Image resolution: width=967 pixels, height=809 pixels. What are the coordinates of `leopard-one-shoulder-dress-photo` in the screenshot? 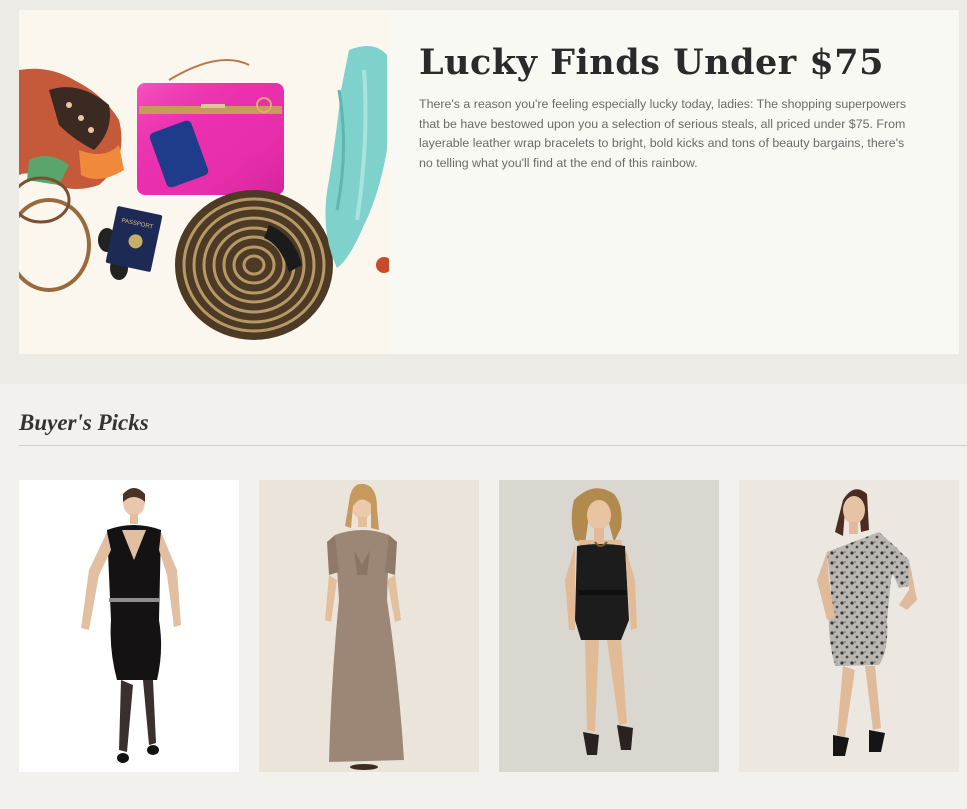 It's located at (849, 626).